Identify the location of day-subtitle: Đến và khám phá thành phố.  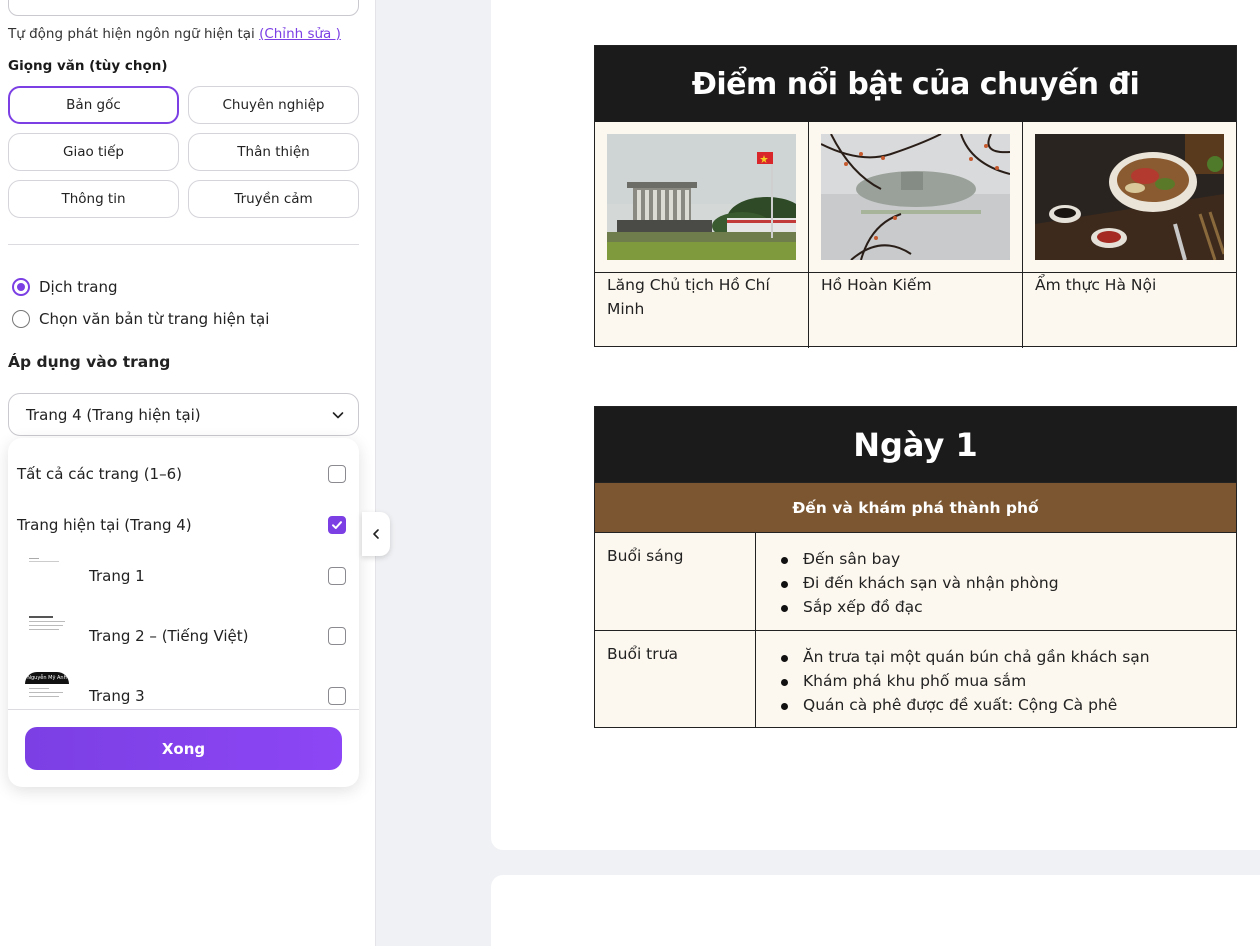
(915, 507).